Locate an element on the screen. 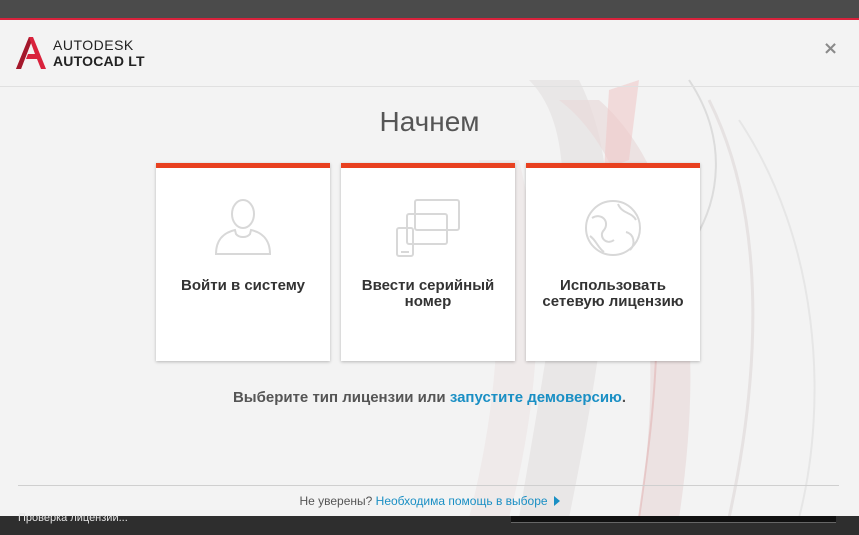  status-field is located at coordinates (673, 519).